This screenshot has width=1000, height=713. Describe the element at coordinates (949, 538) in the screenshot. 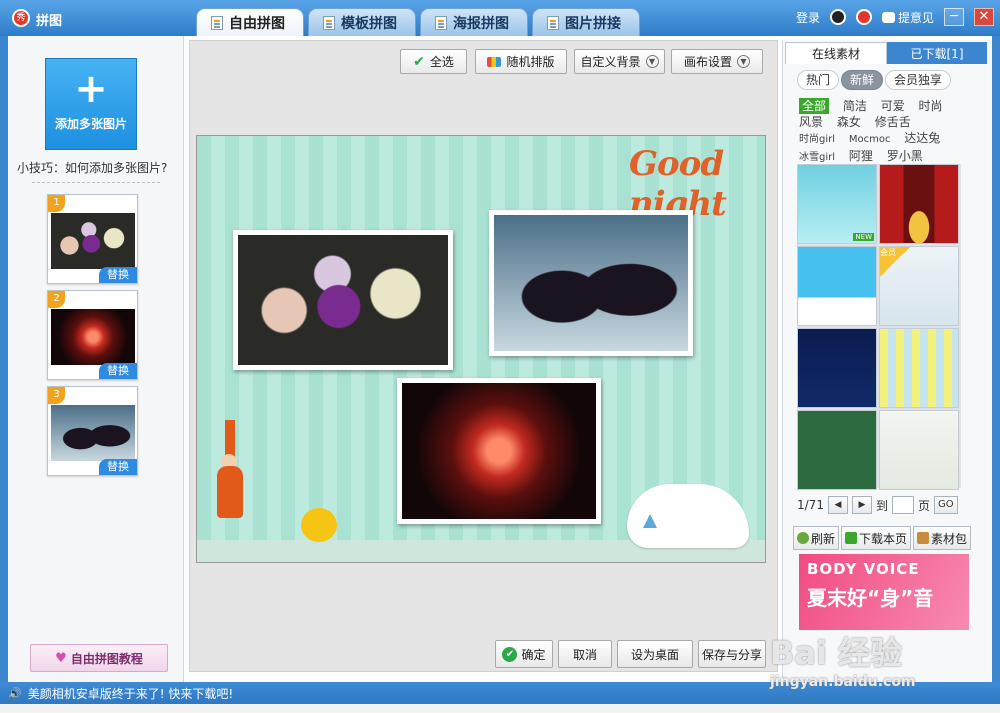

I see `material-package-label: 素材包` at that location.